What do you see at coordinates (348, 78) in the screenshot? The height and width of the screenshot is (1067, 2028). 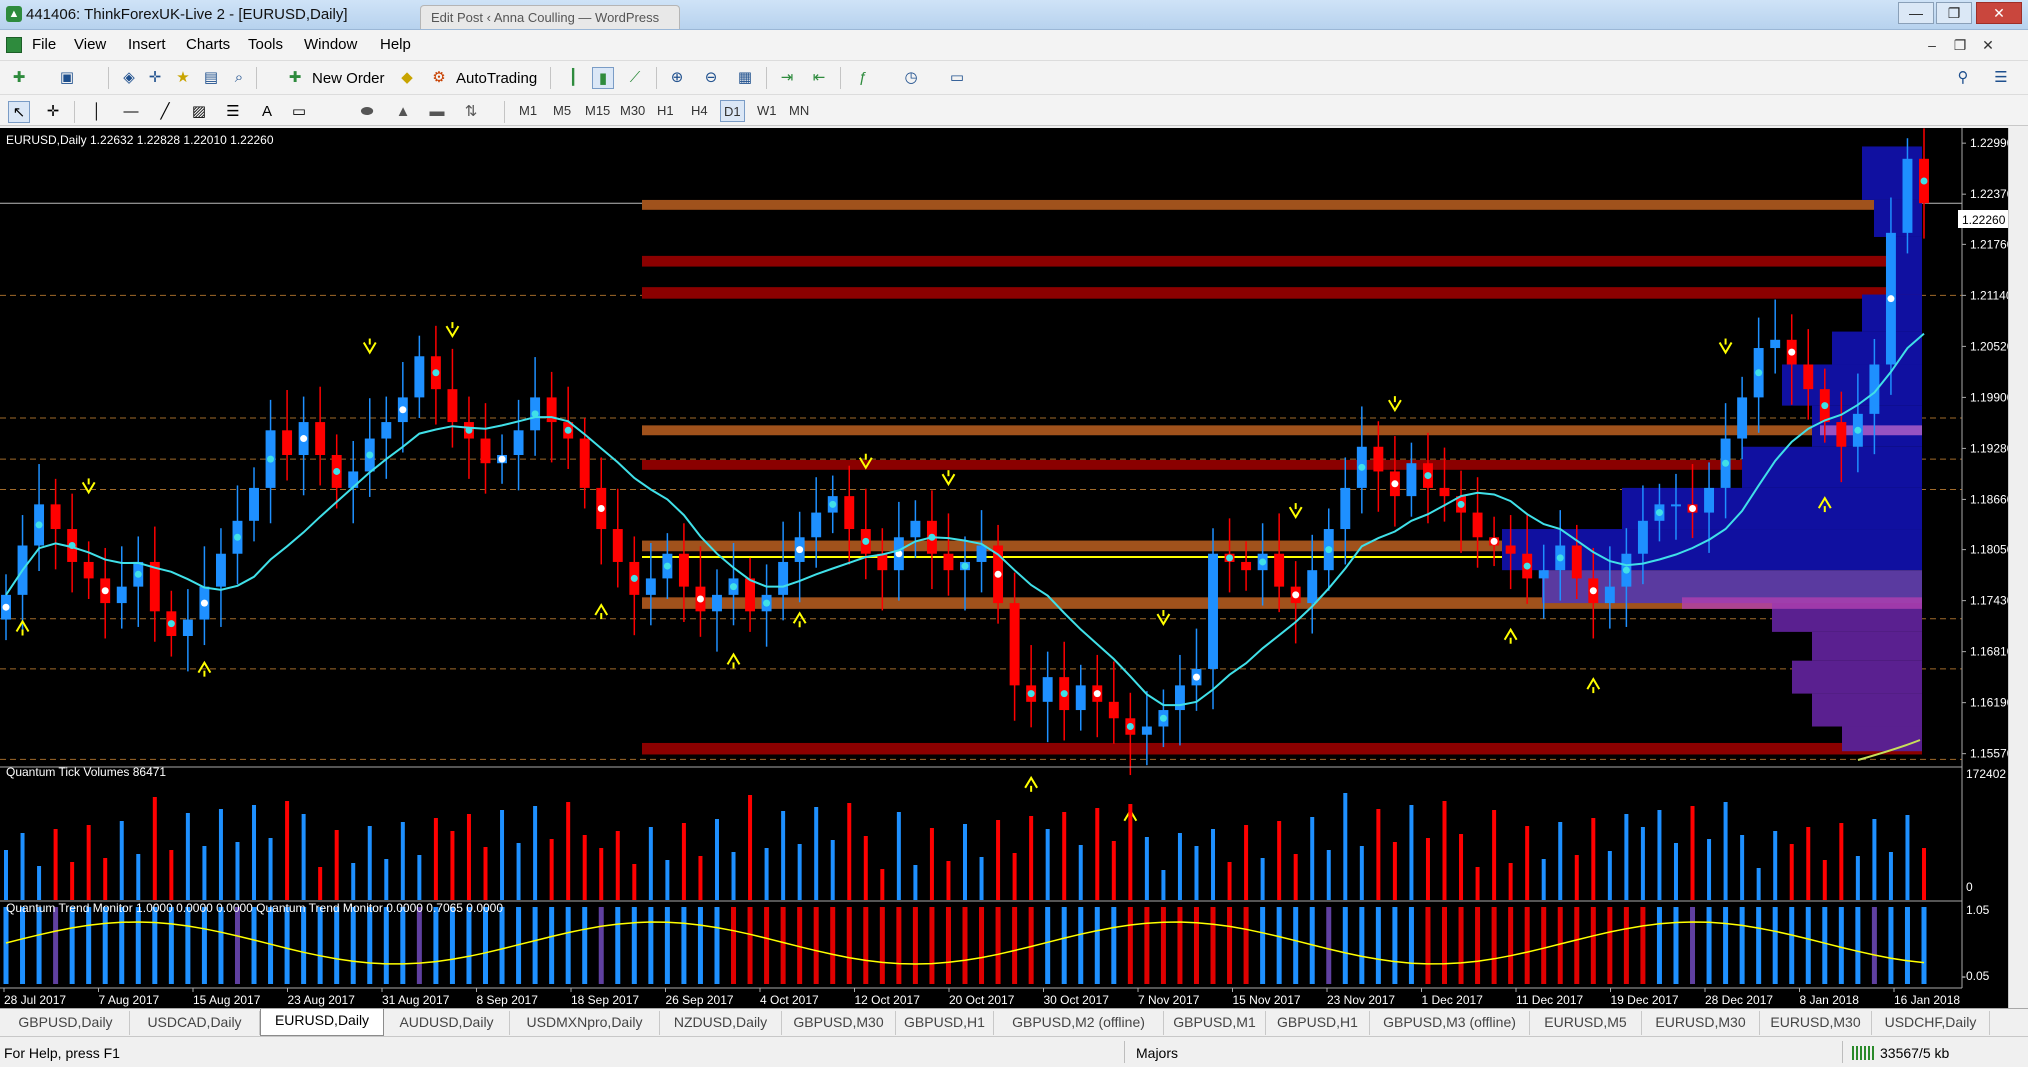 I see `new-order-button: New Order` at bounding box center [348, 78].